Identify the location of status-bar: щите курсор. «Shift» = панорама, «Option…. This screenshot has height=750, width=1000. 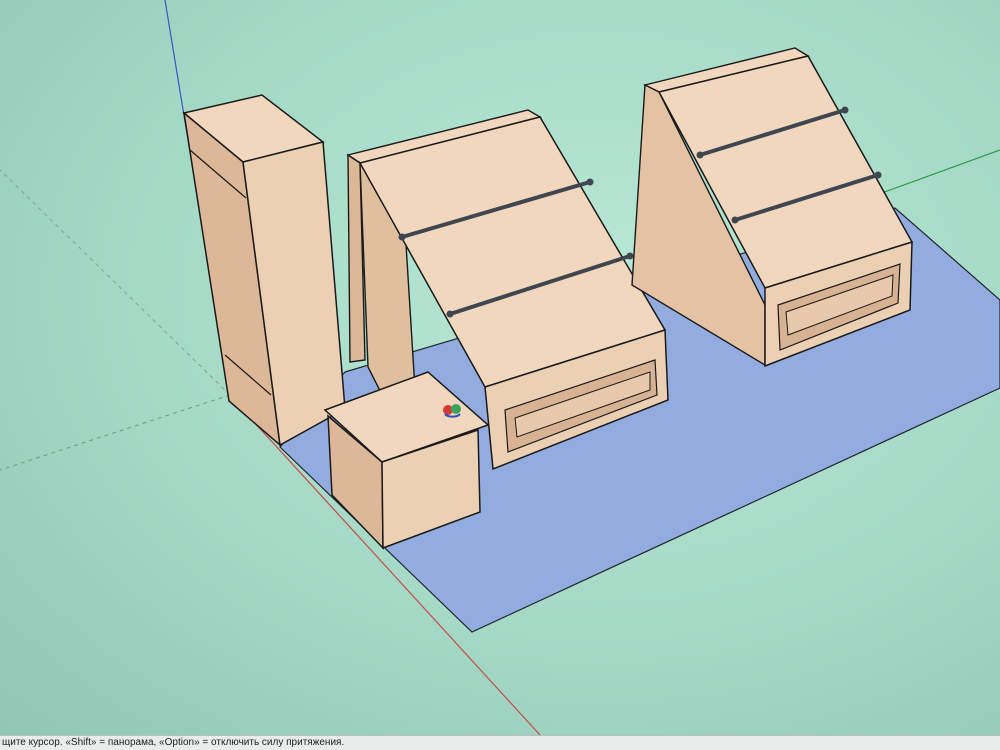
(500, 742).